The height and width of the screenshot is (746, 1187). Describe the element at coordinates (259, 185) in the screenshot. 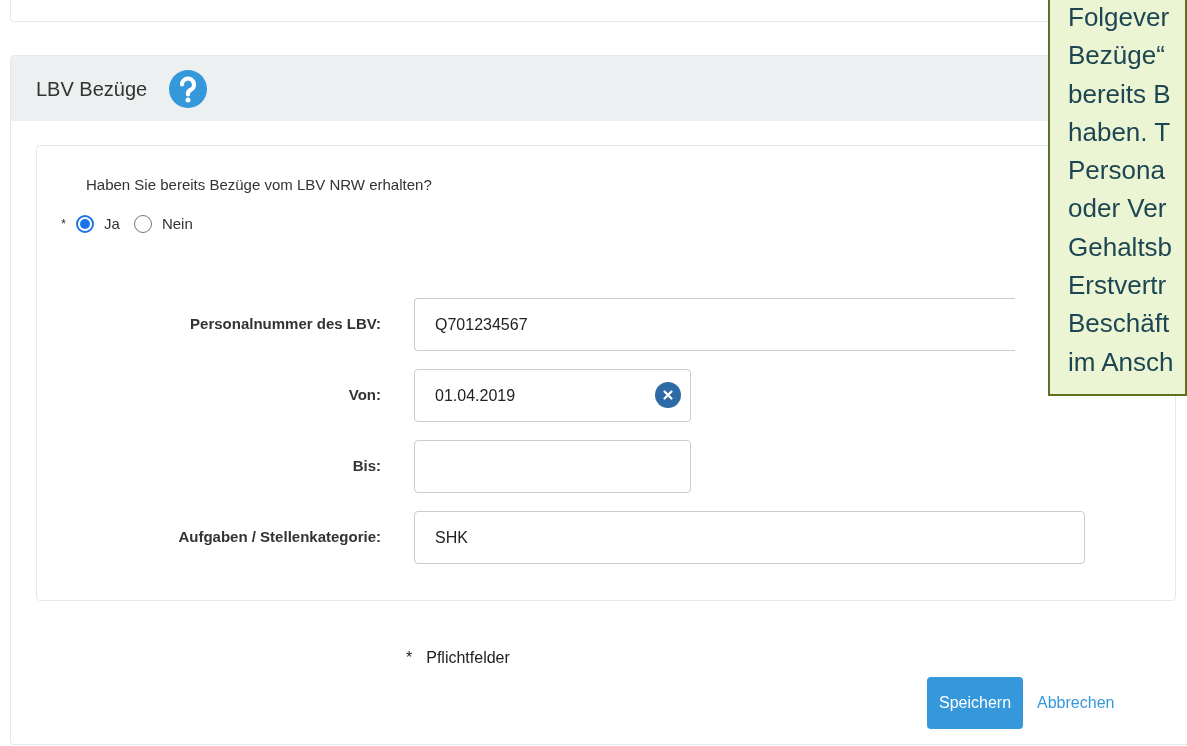

I see `question-text: Haben Sie bereits Bezüge vom LBV NRW erhalten?` at that location.